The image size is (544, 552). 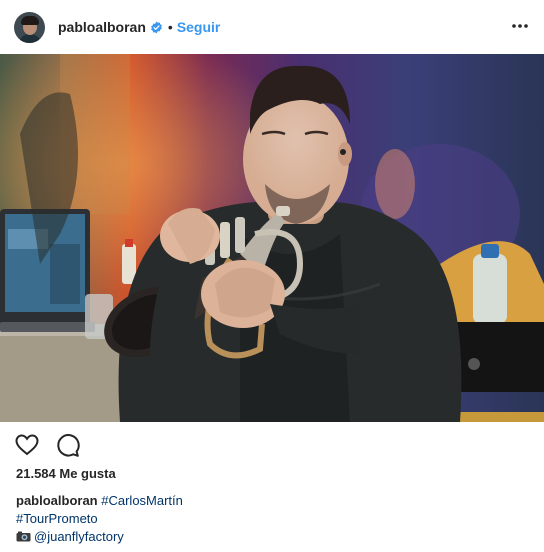 I want to click on like-count: 21.584 Me gusta, so click(x=66, y=473).